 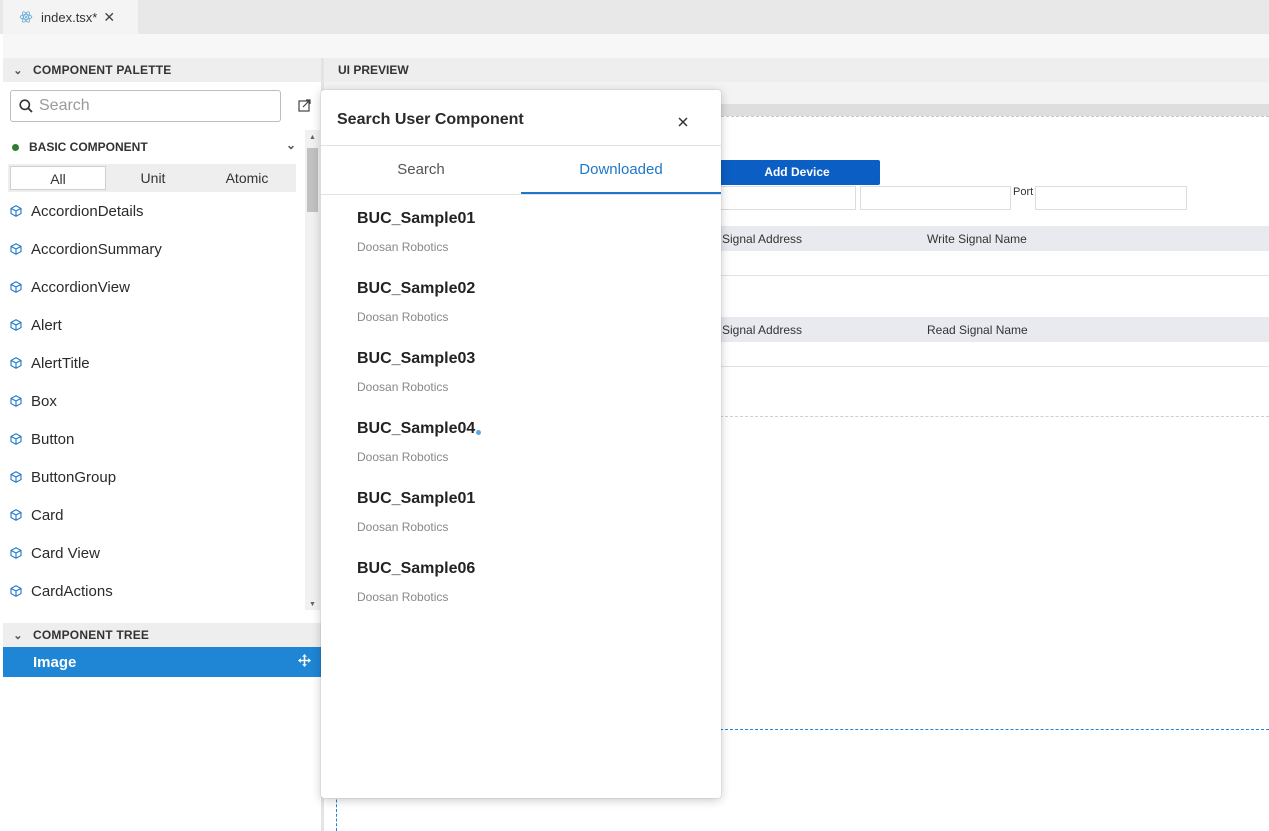 I want to click on move-icon, so click(x=304, y=660).